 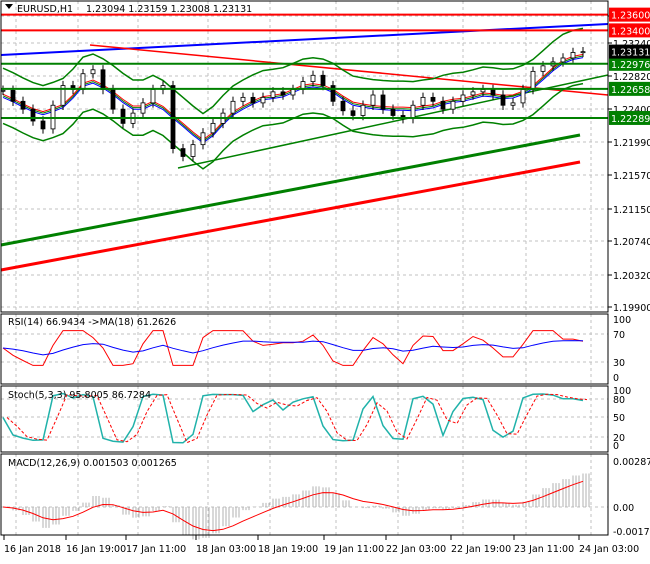 What do you see at coordinates (630, 90) in the screenshot?
I see `level-label: 1.22658` at bounding box center [630, 90].